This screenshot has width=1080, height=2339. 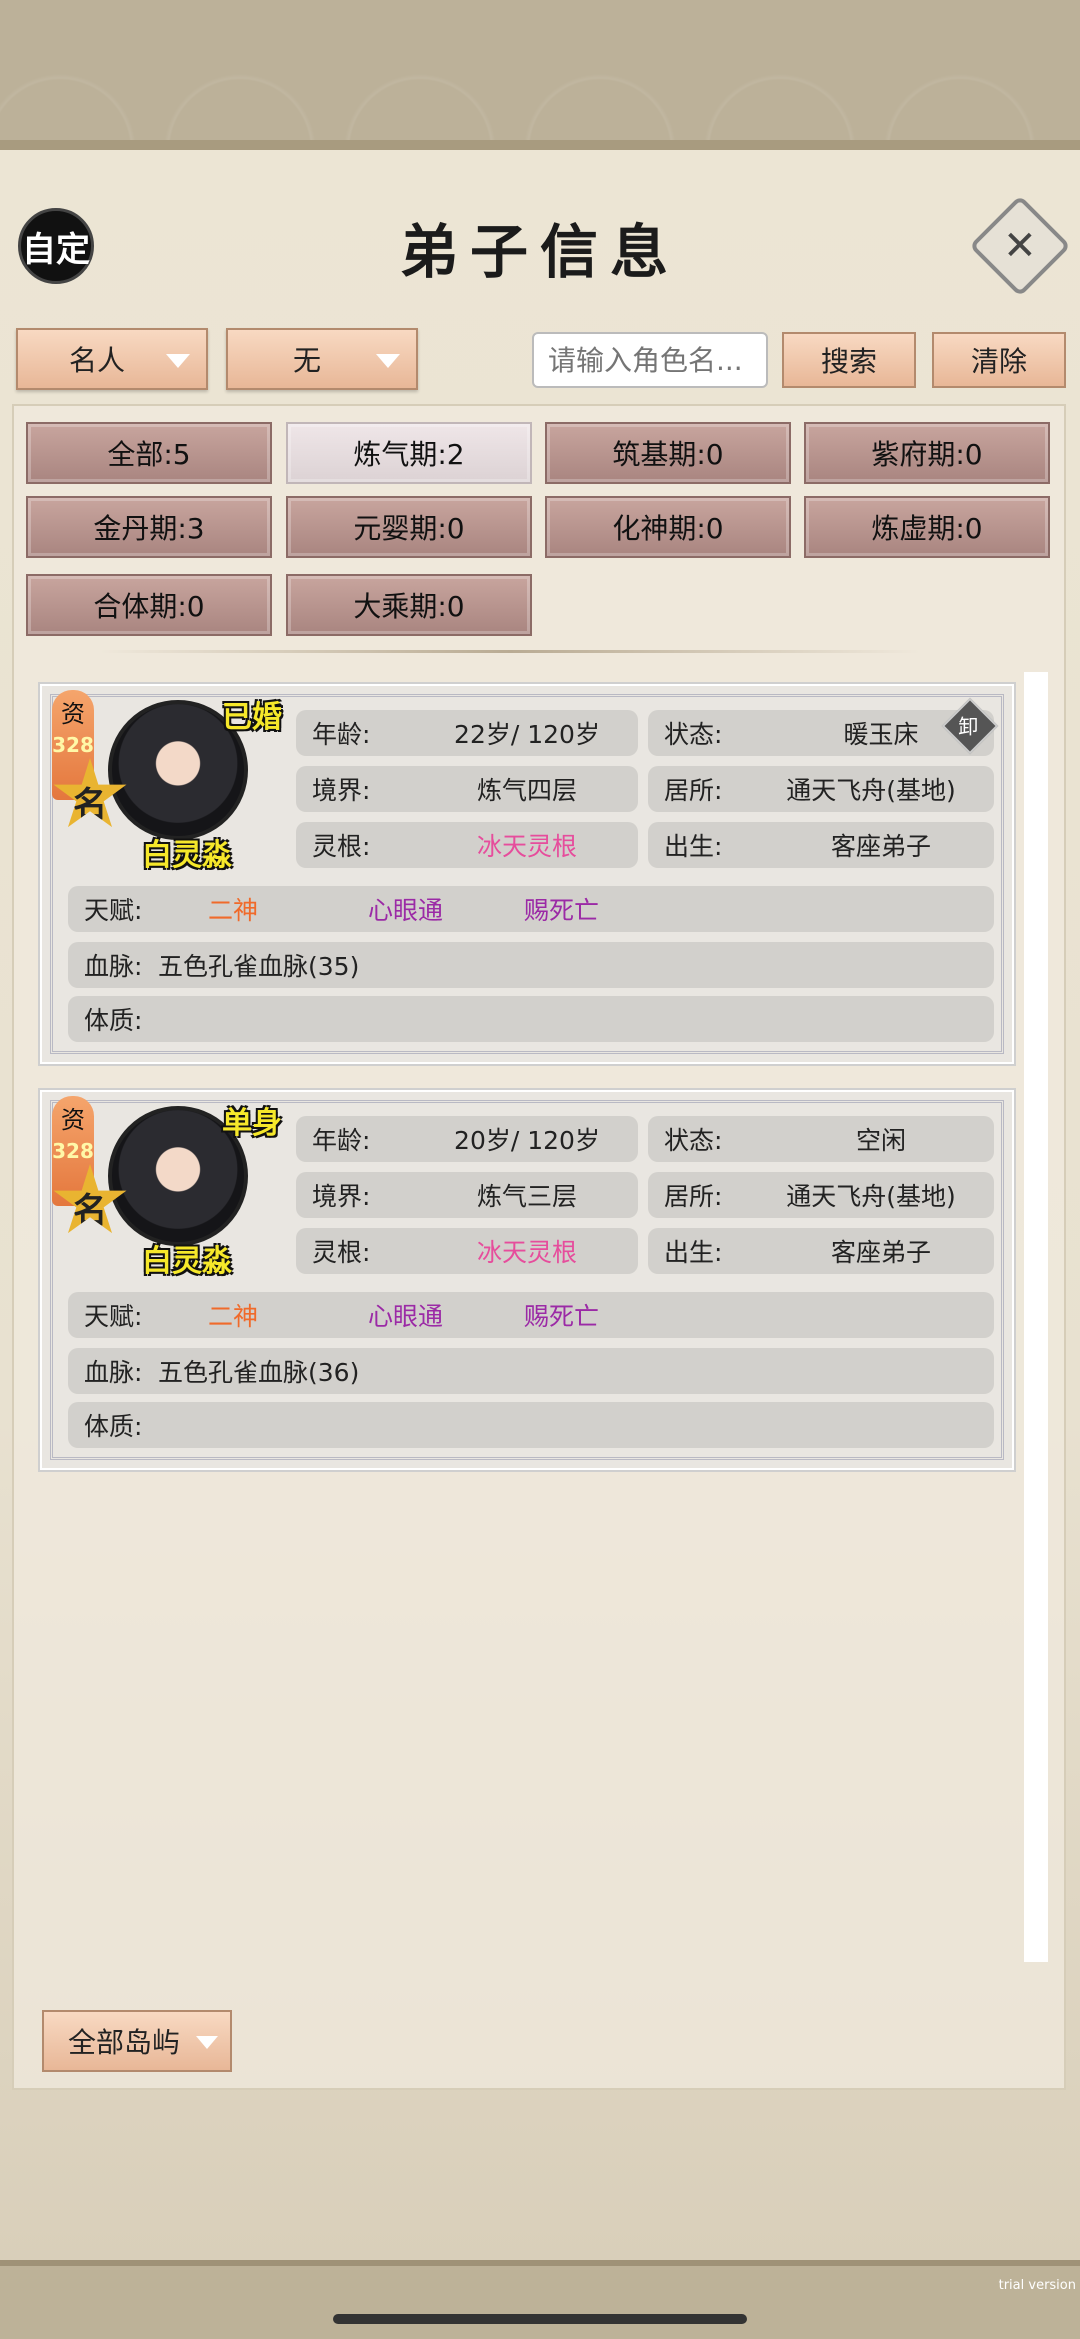 I want to click on scrollbar, so click(x=1036, y=1317).